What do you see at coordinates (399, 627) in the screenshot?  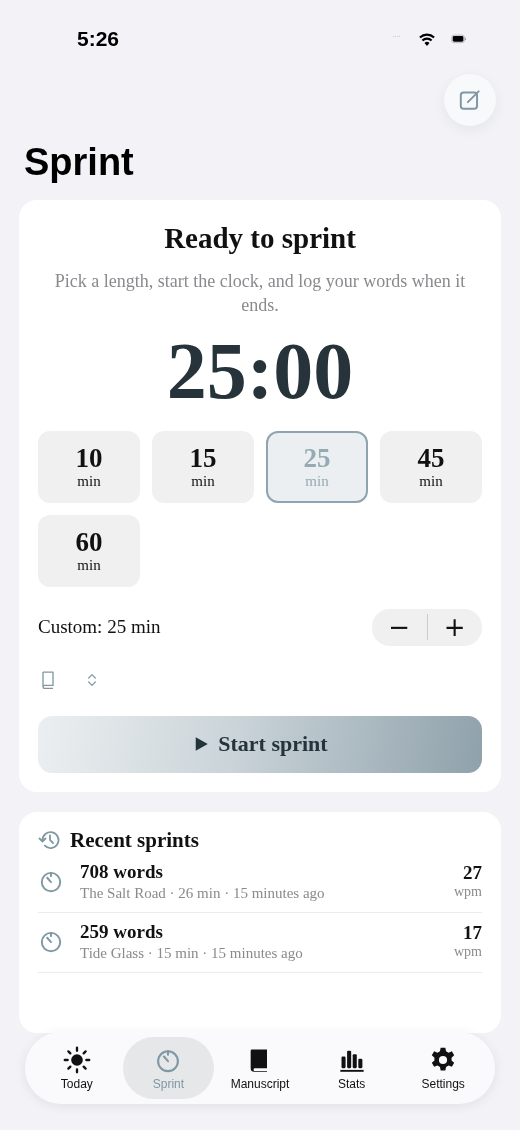 I see `decrement-button: −` at bounding box center [399, 627].